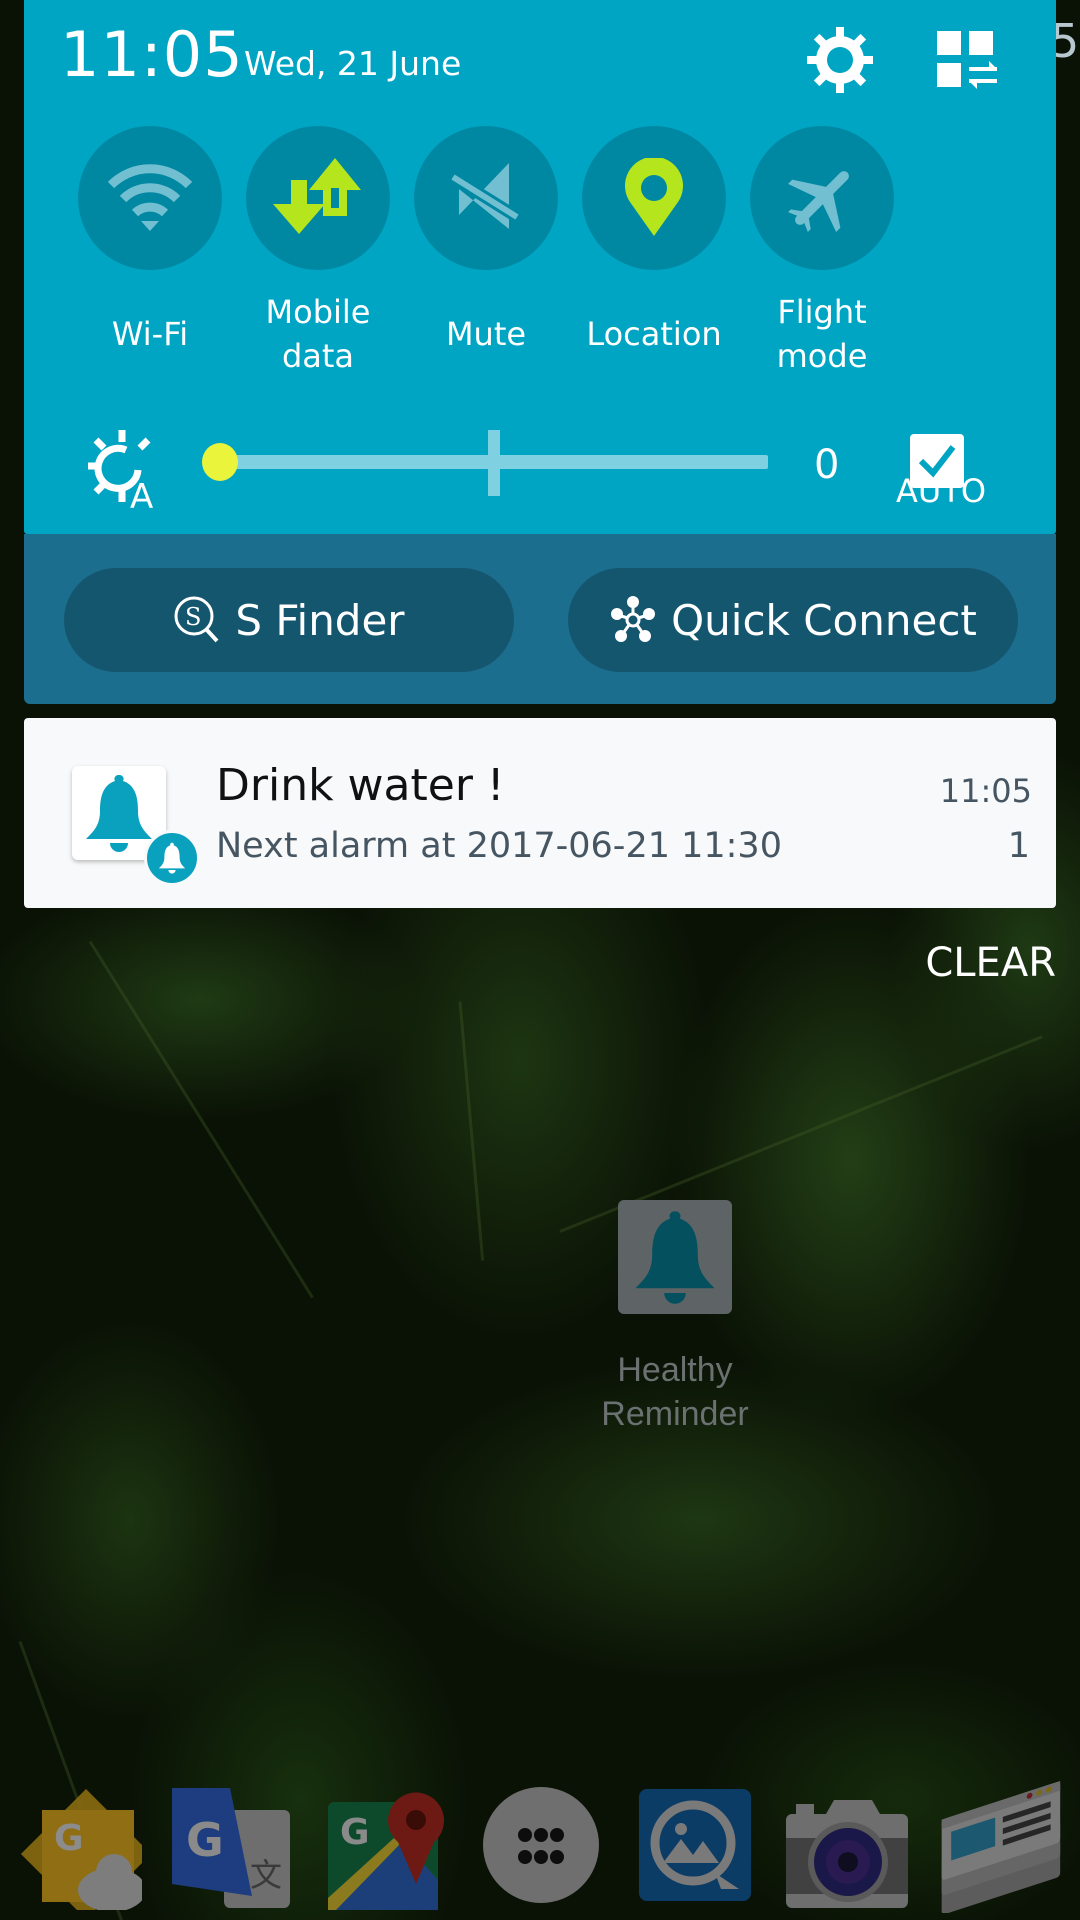  I want to click on auto-label: AUTO, so click(941, 491).